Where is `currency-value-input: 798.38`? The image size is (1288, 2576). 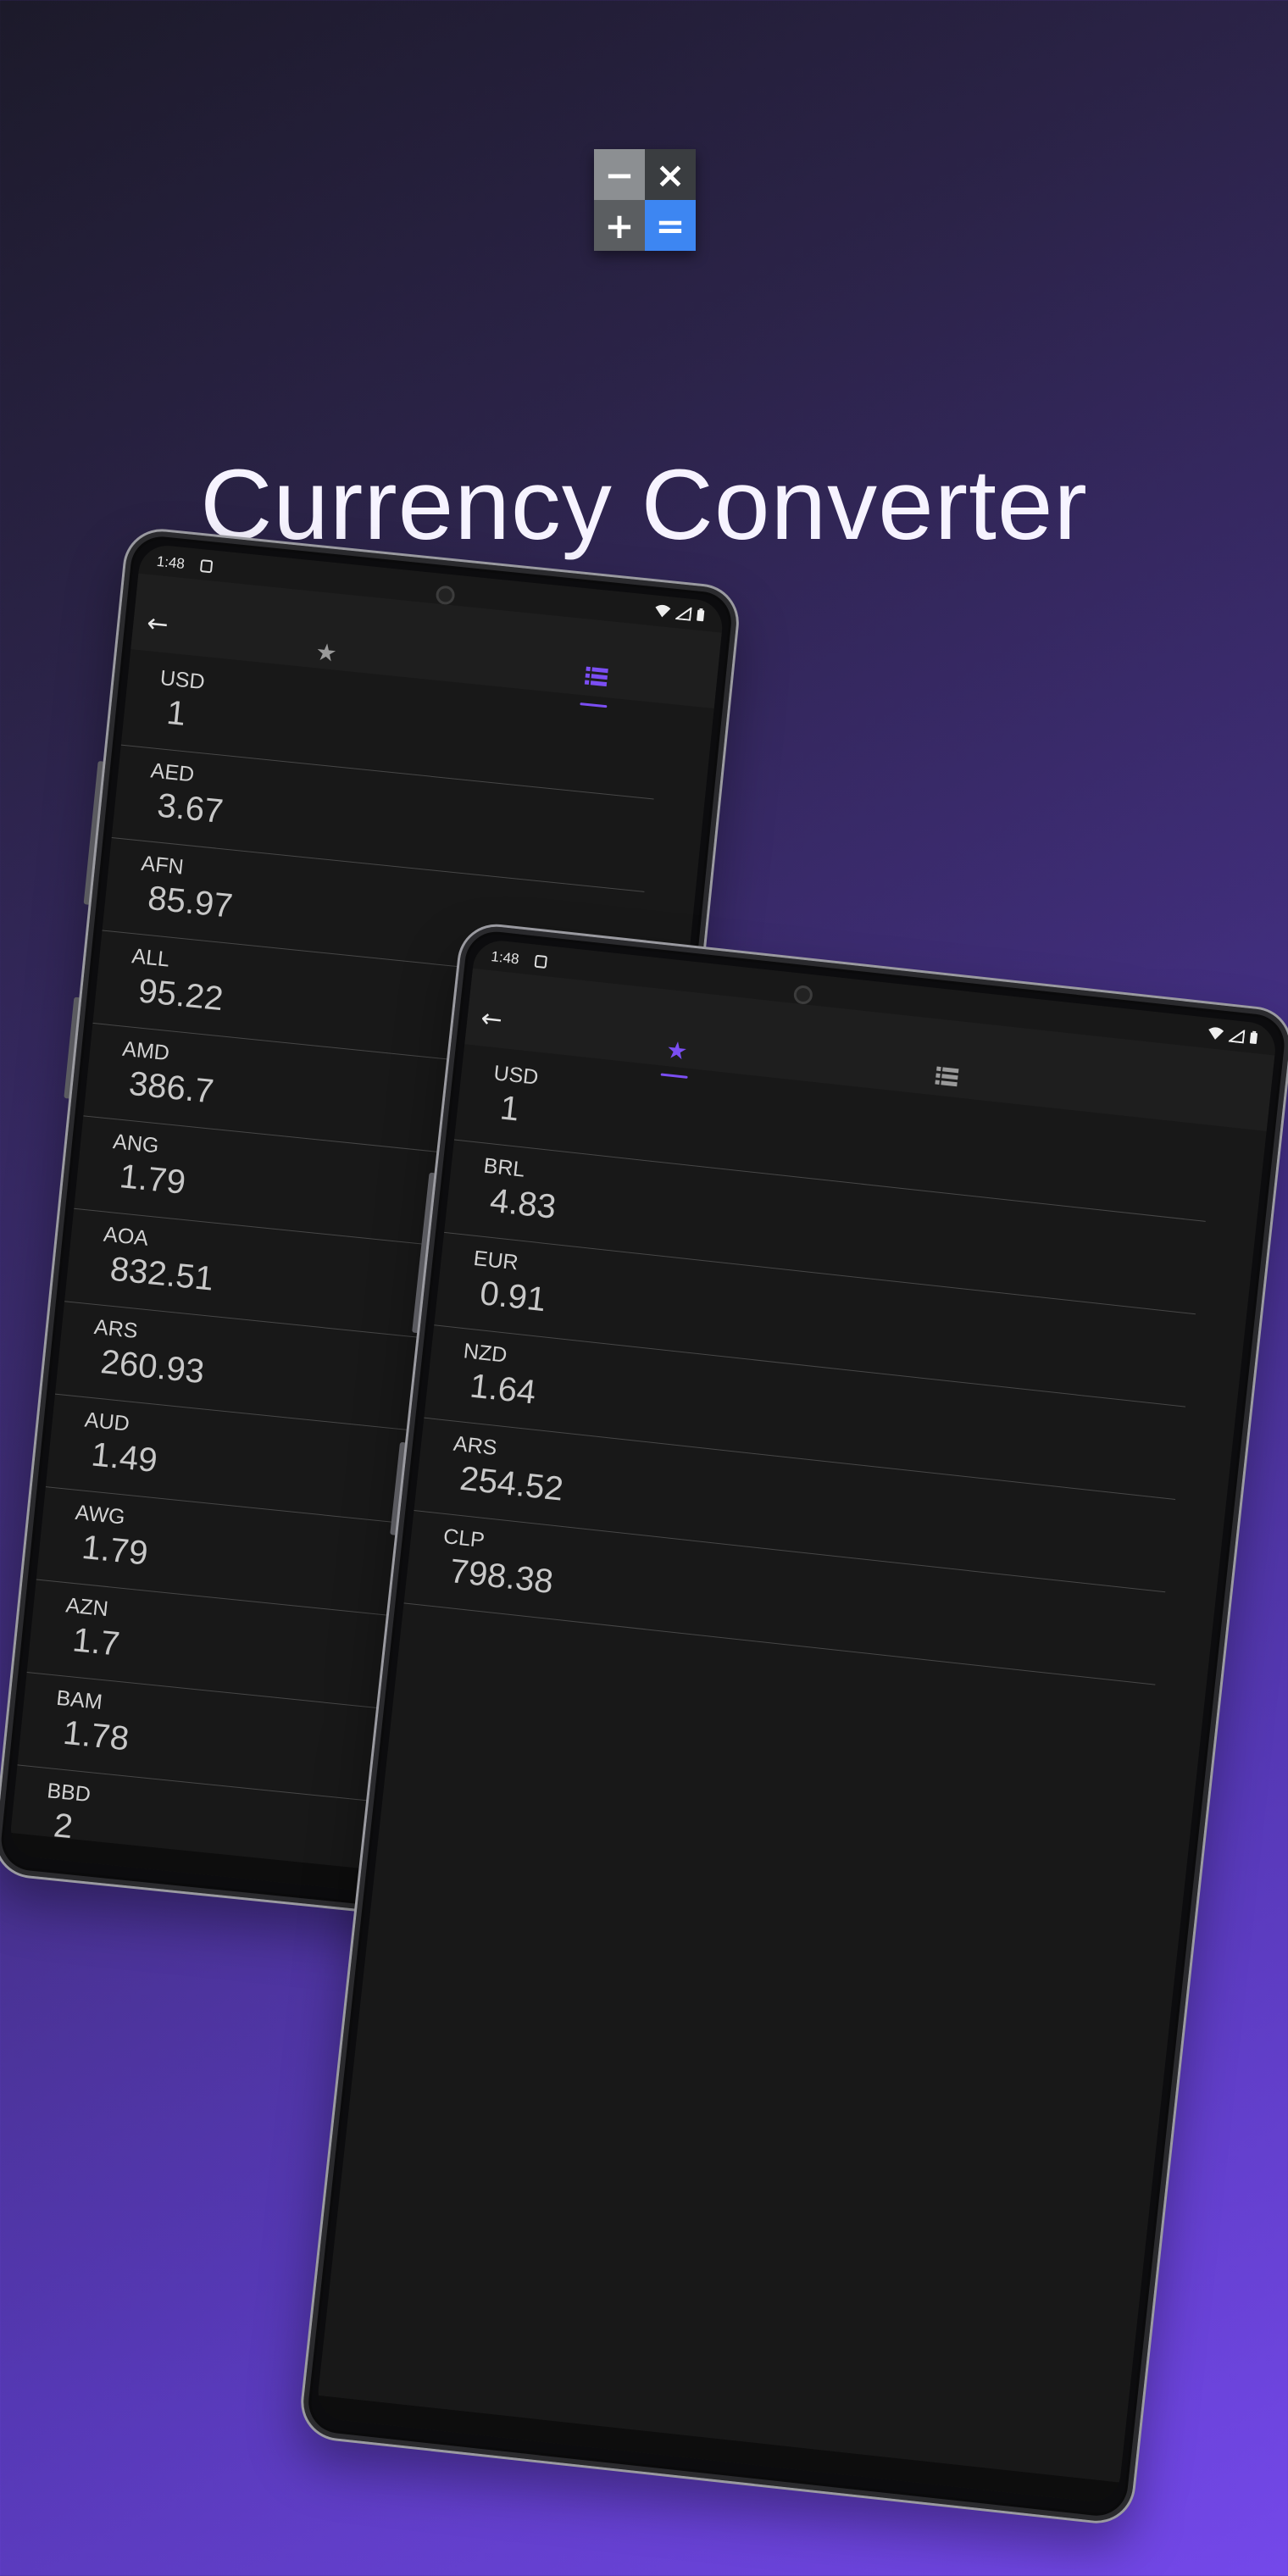
currency-value-input: 798.38 is located at coordinates (501, 1577).